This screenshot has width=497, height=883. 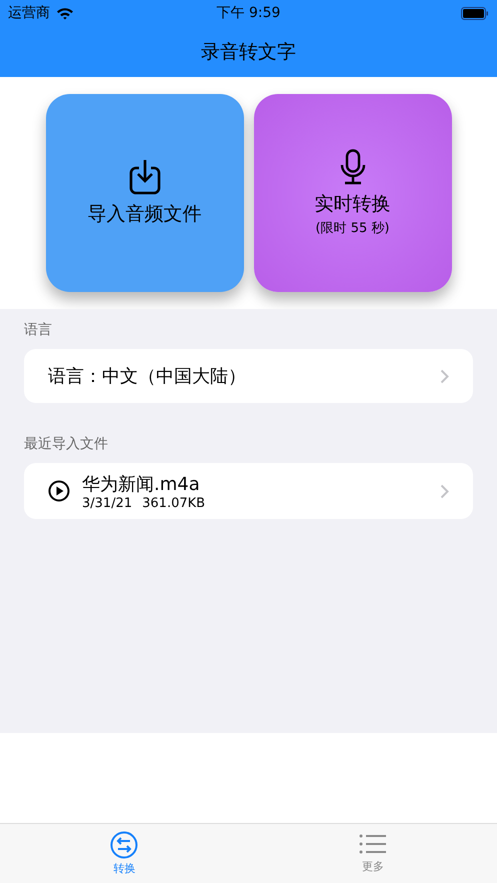 I want to click on file-date: 3/31/21, so click(x=107, y=503).